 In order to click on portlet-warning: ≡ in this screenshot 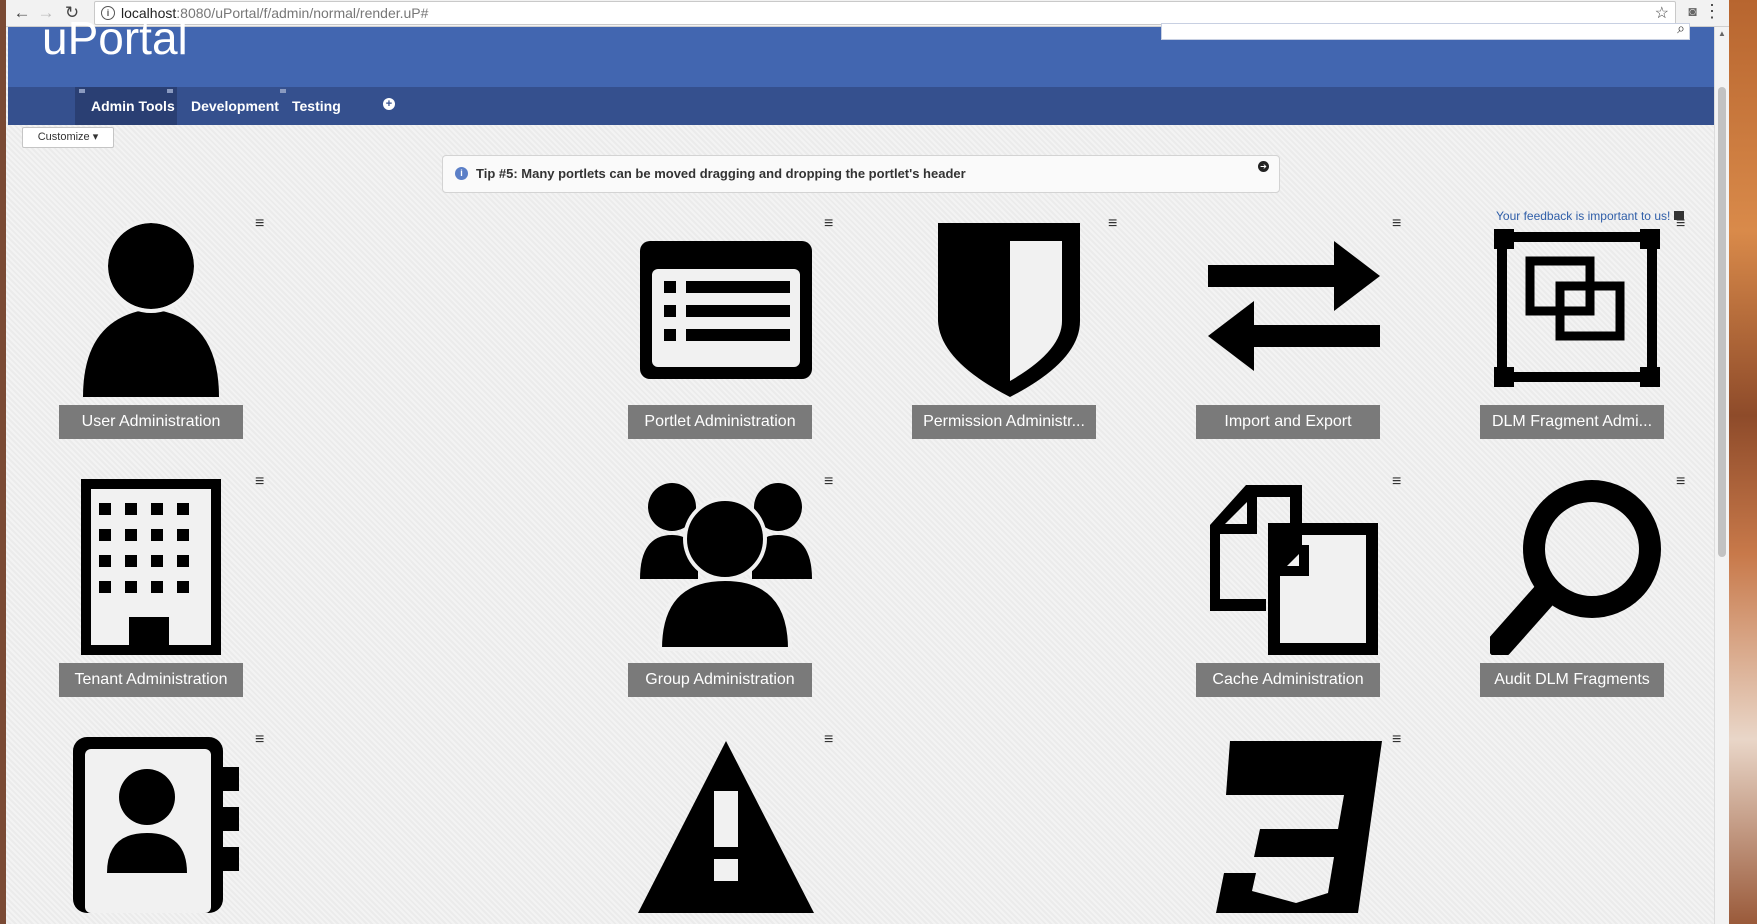, I will do `click(730, 828)`.